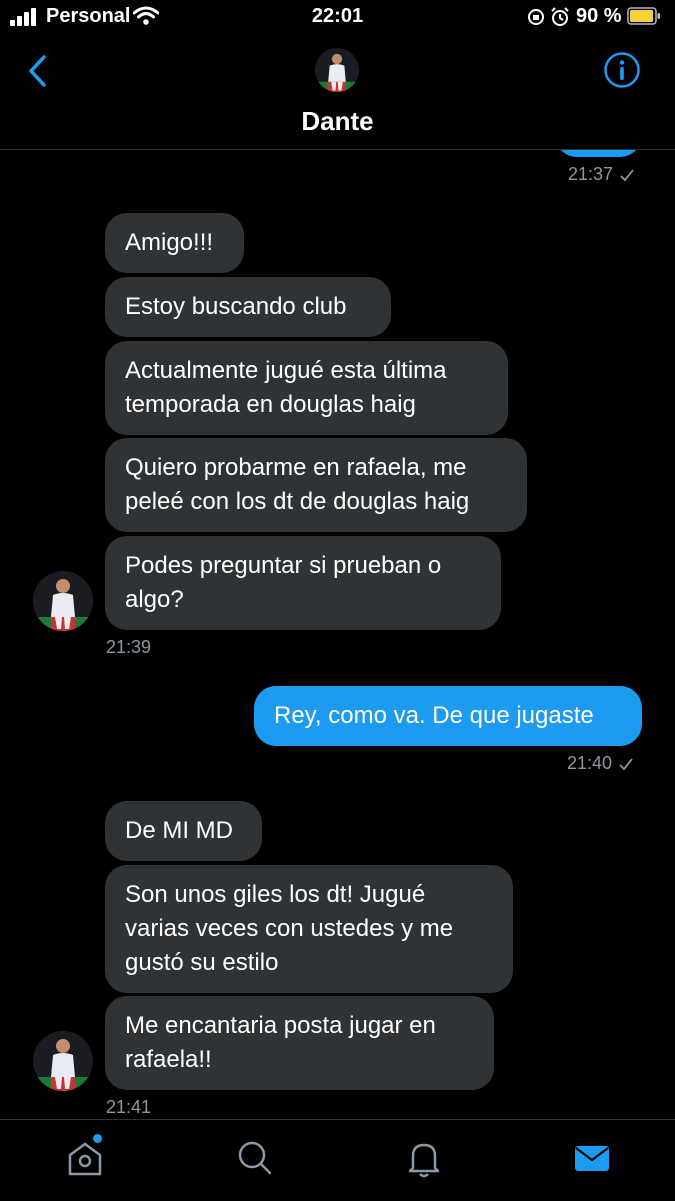  I want to click on notifications-icon, so click(424, 1158).